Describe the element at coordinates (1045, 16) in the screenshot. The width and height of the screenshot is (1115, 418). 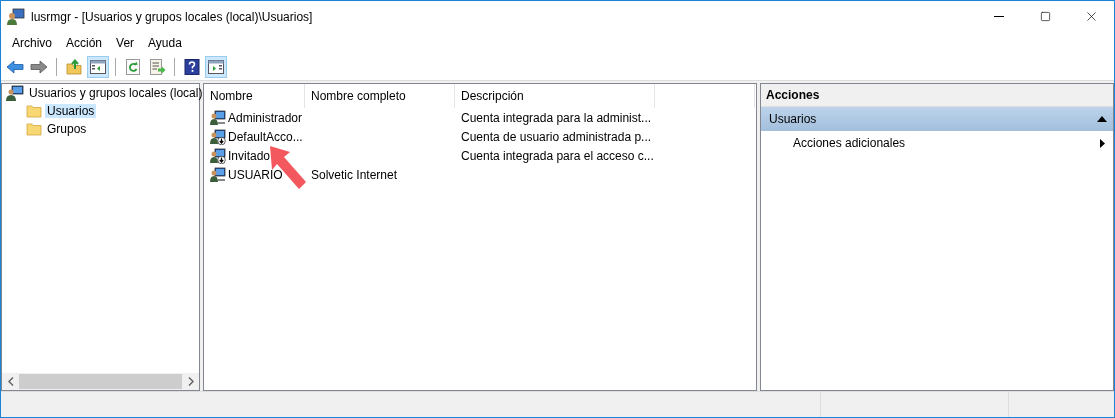
I see `maximize-icon` at that location.